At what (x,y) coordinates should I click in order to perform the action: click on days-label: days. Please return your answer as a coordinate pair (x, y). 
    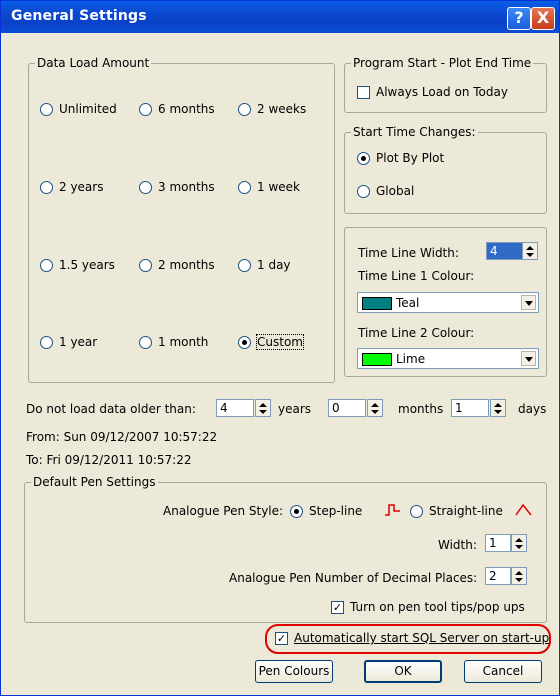
    Looking at the image, I should click on (532, 409).